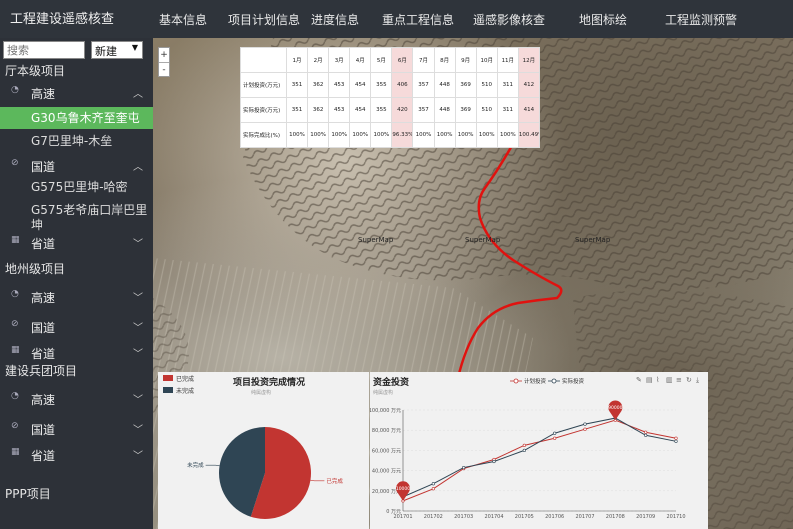 Image resolution: width=793 pixels, height=529 pixels. Describe the element at coordinates (76, 399) in the screenshot. I see `group-expressway-3: ◔ 高速 ﹀` at that location.